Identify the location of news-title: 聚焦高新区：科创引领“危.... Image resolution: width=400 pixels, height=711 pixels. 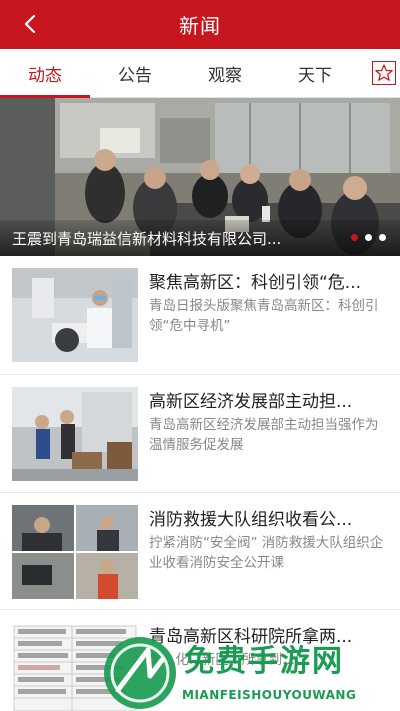
(255, 283).